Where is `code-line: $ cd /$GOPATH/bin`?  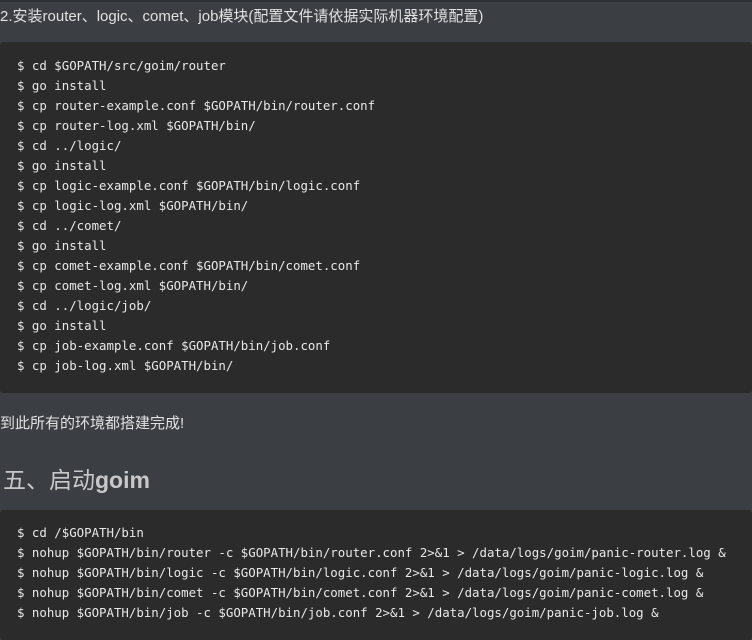 code-line: $ cd /$GOPATH/bin is located at coordinates (80, 532).